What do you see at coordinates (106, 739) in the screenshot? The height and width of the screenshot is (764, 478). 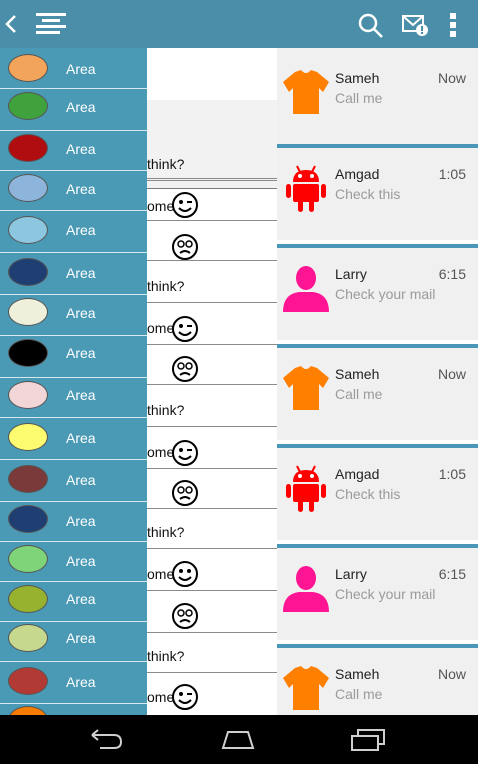 I see `back-icon` at bounding box center [106, 739].